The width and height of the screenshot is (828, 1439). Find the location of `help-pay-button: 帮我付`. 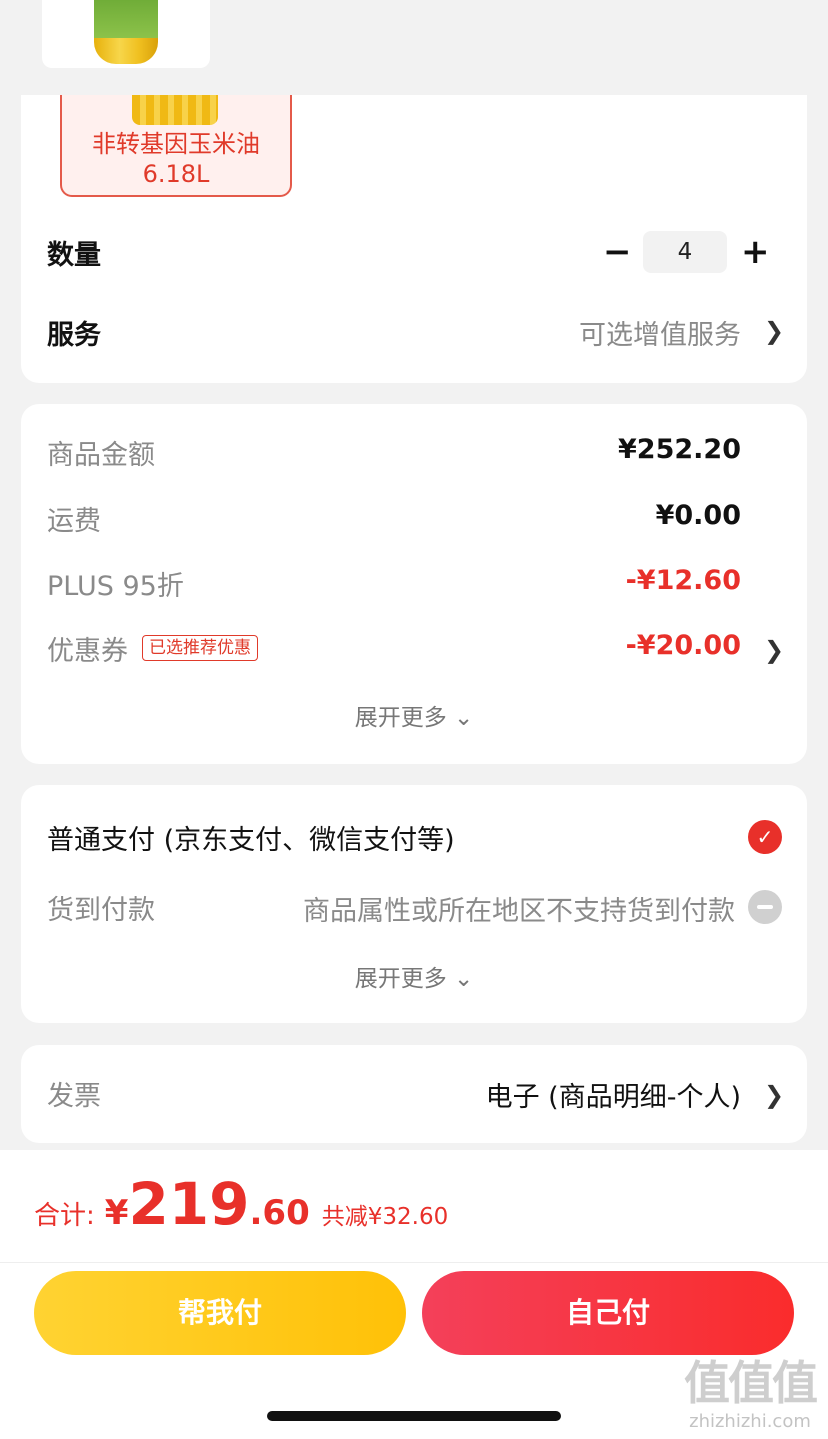

help-pay-button: 帮我付 is located at coordinates (220, 1313).